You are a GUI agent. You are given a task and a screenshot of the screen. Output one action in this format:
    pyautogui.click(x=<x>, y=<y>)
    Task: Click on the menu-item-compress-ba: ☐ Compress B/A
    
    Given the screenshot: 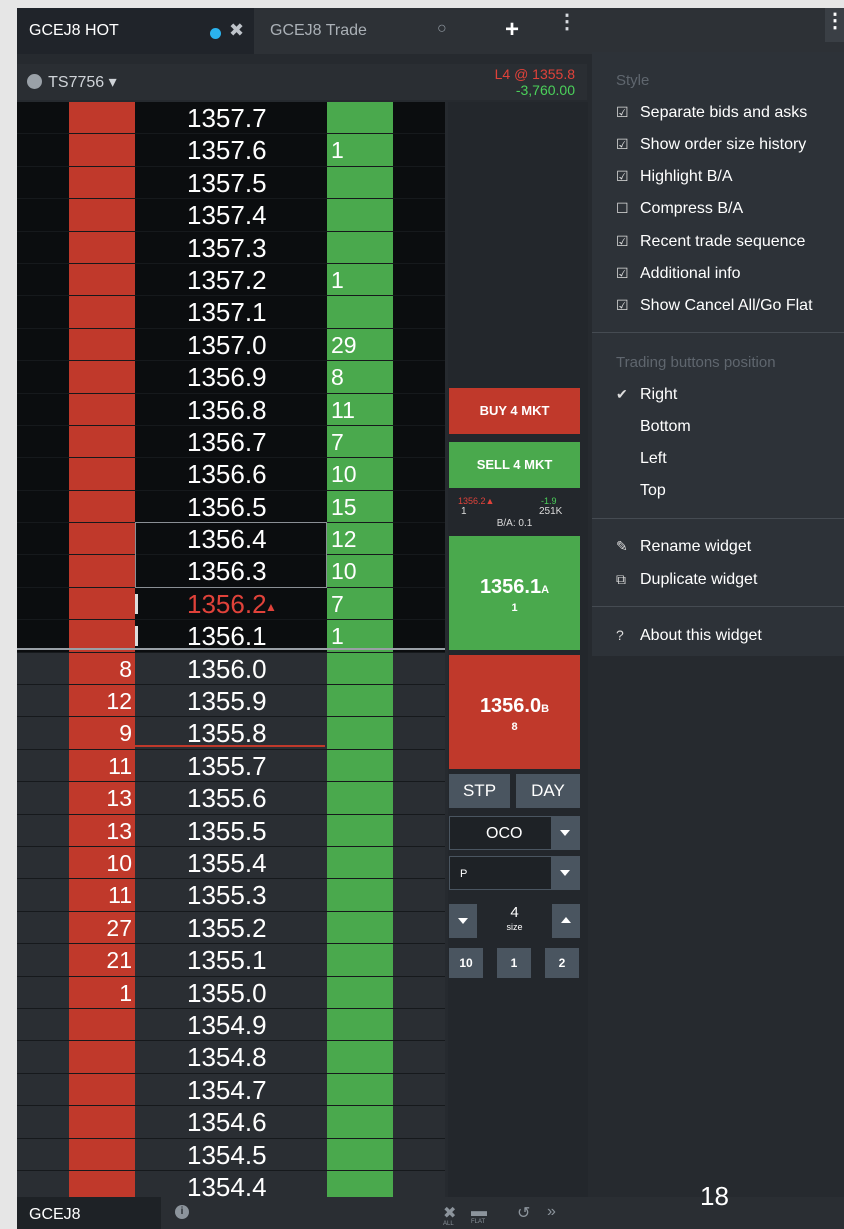 What is the action you would take?
    pyautogui.click(x=679, y=209)
    